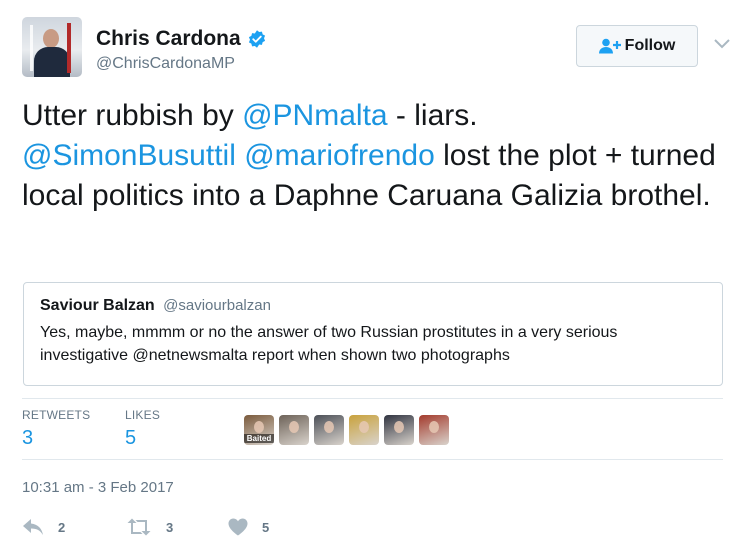 This screenshot has height=554, width=752. I want to click on liker-avatar: Baited, so click(259, 430).